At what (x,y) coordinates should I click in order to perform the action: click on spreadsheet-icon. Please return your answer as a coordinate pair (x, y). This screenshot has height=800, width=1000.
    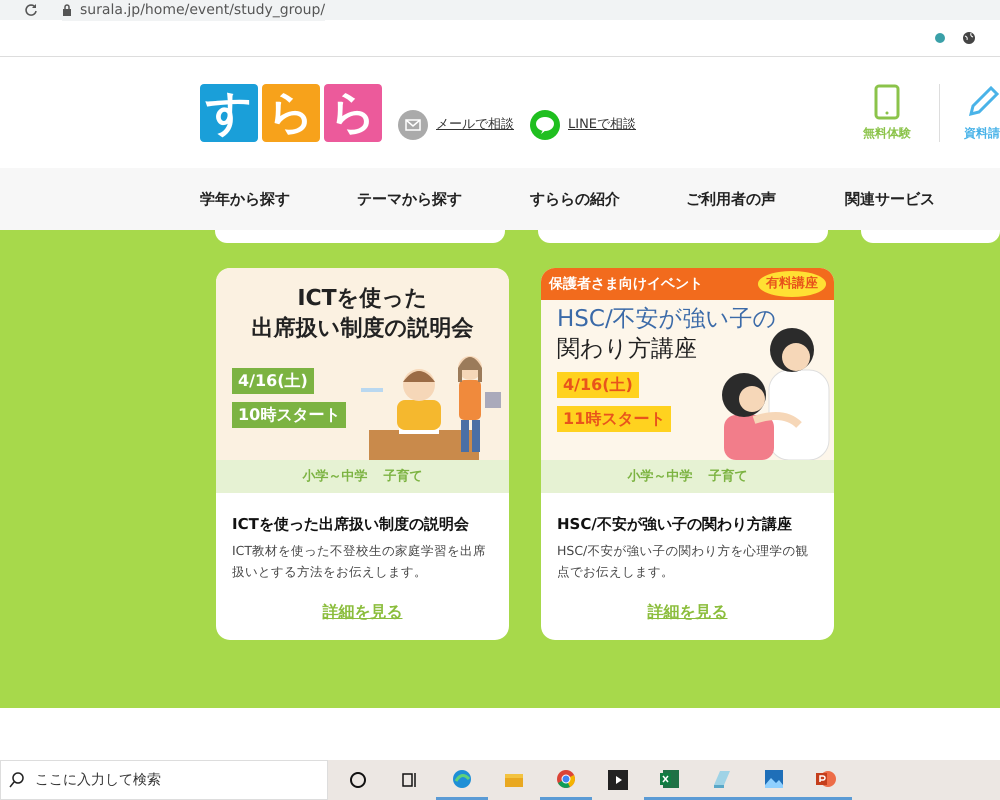
    Looking at the image, I should click on (670, 778).